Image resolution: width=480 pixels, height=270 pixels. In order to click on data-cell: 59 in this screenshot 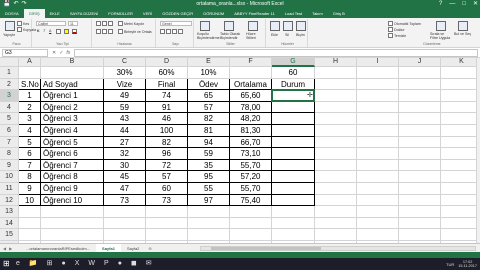, I will do `click(125, 107)`.